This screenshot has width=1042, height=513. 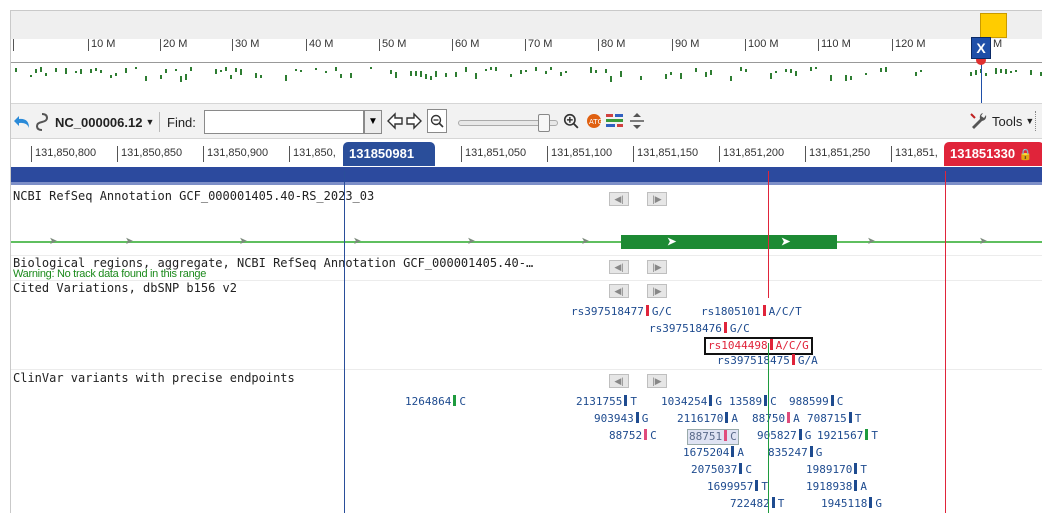 I want to click on clinvar-variant: 835247 G, so click(x=795, y=453).